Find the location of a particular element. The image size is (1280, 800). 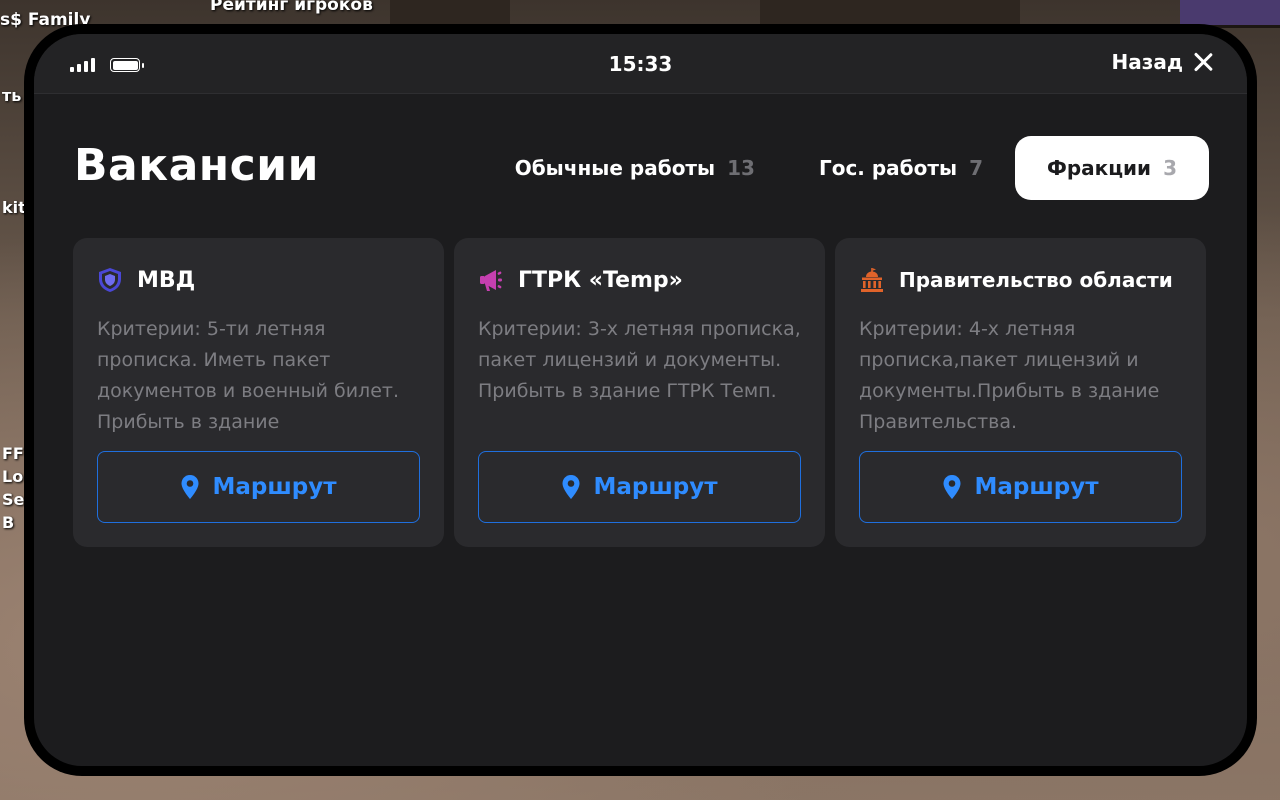

card-title: ГТРК «Temp» is located at coordinates (600, 280).